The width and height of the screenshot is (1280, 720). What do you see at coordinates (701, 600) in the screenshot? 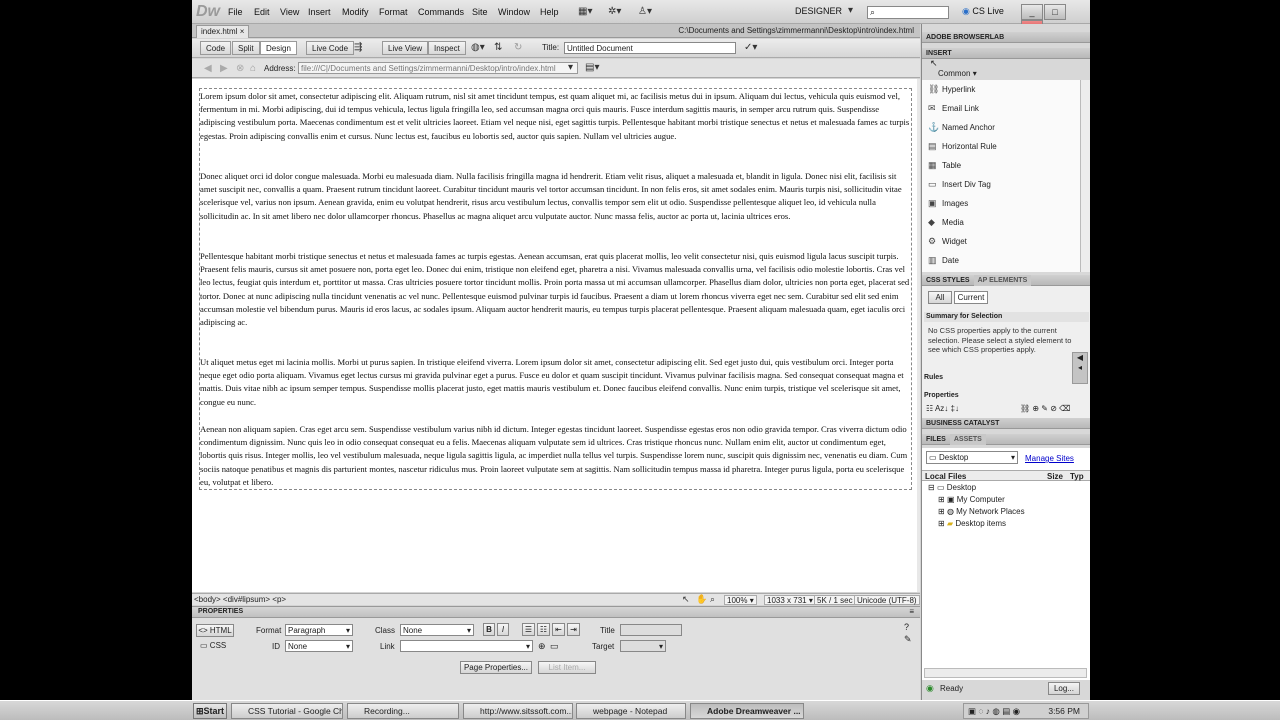
I see `hand-tool-icon: ✋` at bounding box center [701, 600].